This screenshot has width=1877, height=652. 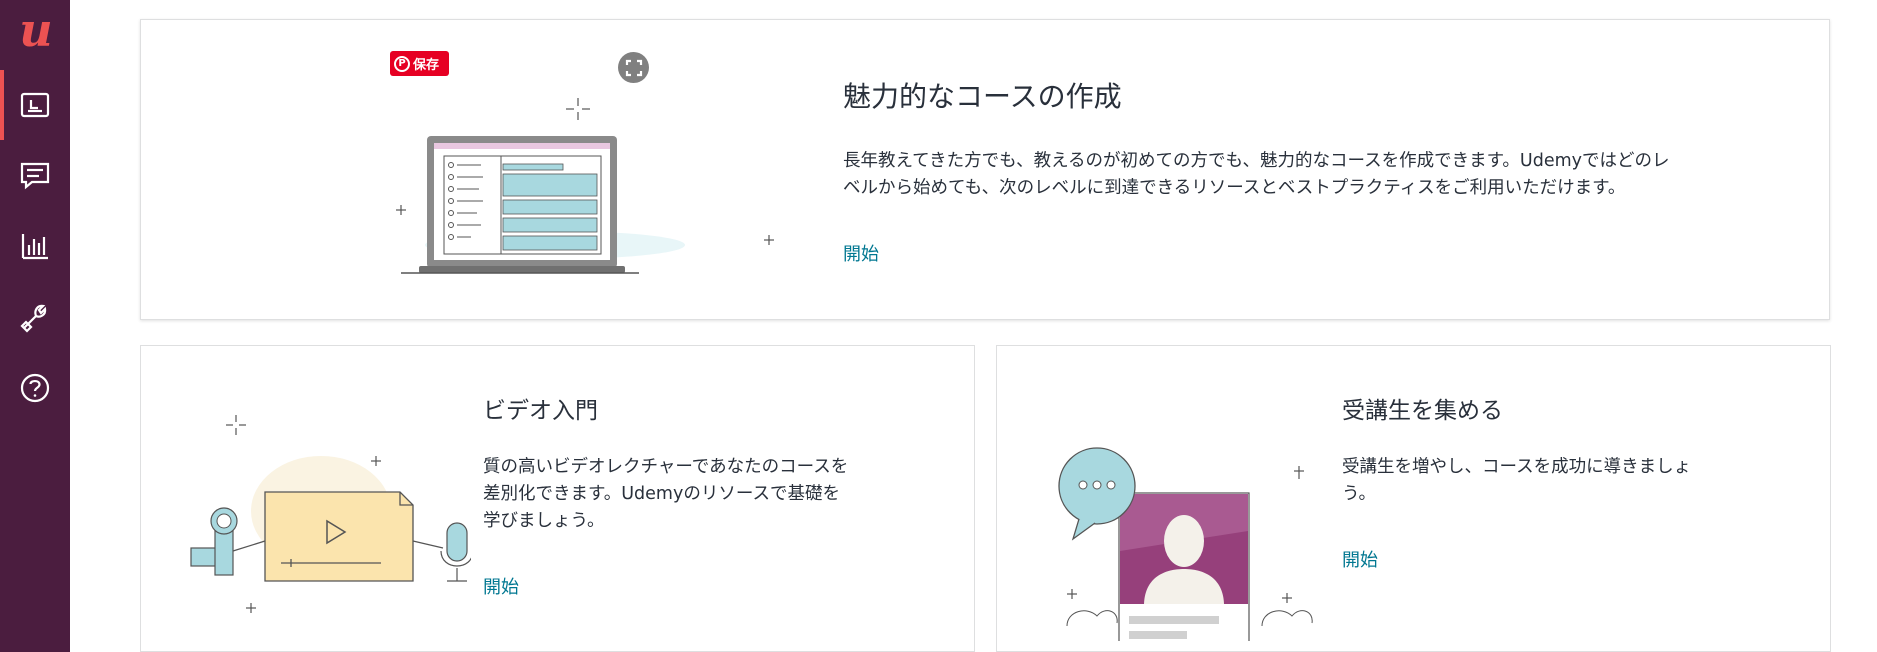 What do you see at coordinates (36, 30) in the screenshot?
I see `udemy-logo: u` at bounding box center [36, 30].